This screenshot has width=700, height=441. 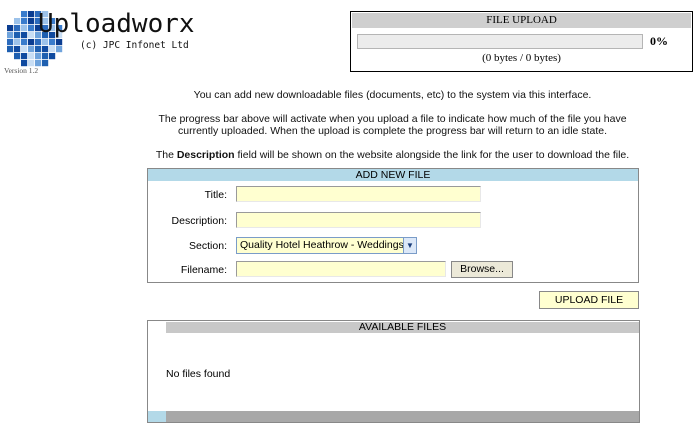 I want to click on chevron-down-icon: ▼, so click(x=409, y=245).